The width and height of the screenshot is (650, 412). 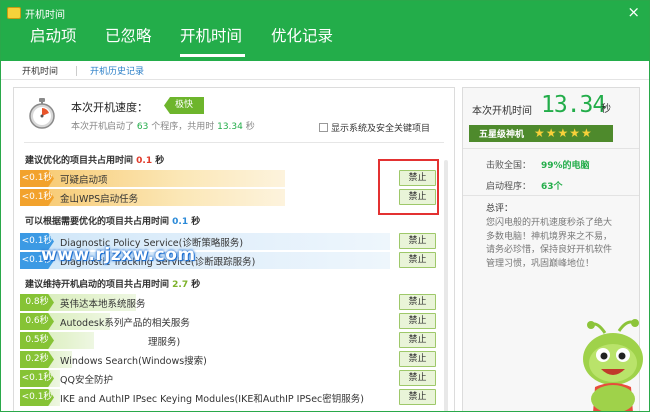 What do you see at coordinates (76, 71) in the screenshot?
I see `subtab-divider` at bounding box center [76, 71].